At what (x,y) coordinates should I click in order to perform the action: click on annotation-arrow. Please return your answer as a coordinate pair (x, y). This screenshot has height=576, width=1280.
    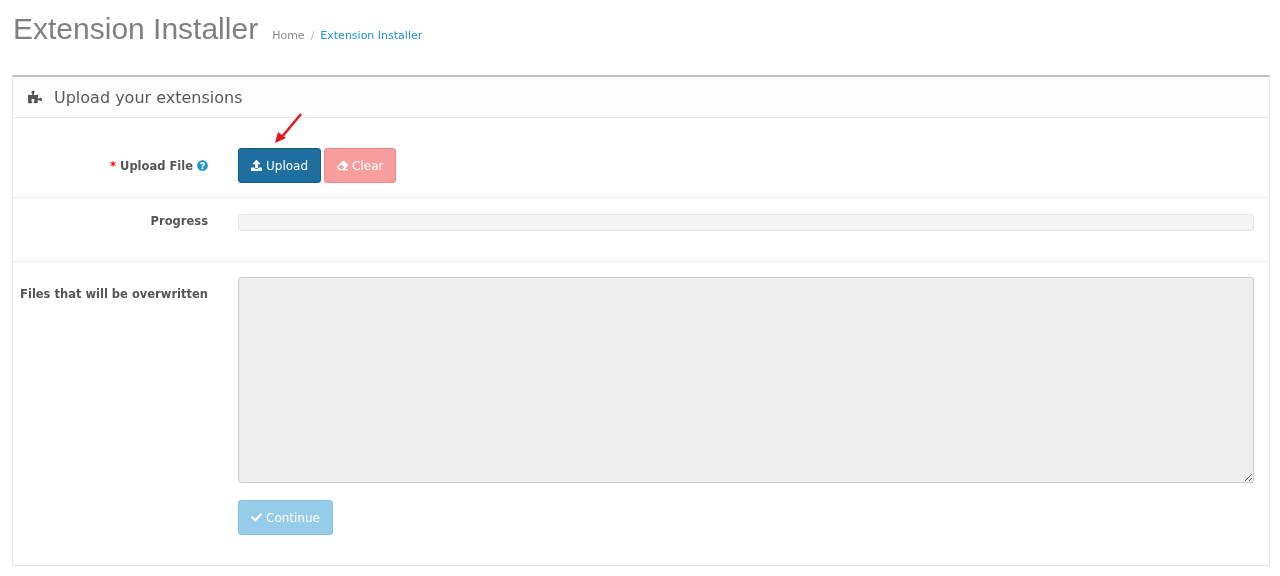
    Looking at the image, I should click on (289, 128).